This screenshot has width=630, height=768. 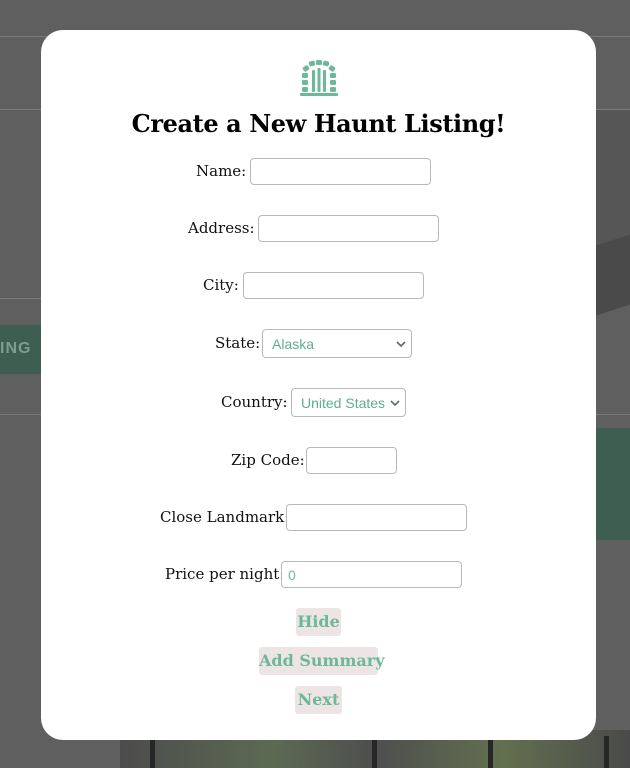 What do you see at coordinates (293, 344) in the screenshot?
I see `state-select-value: Alaska` at bounding box center [293, 344].